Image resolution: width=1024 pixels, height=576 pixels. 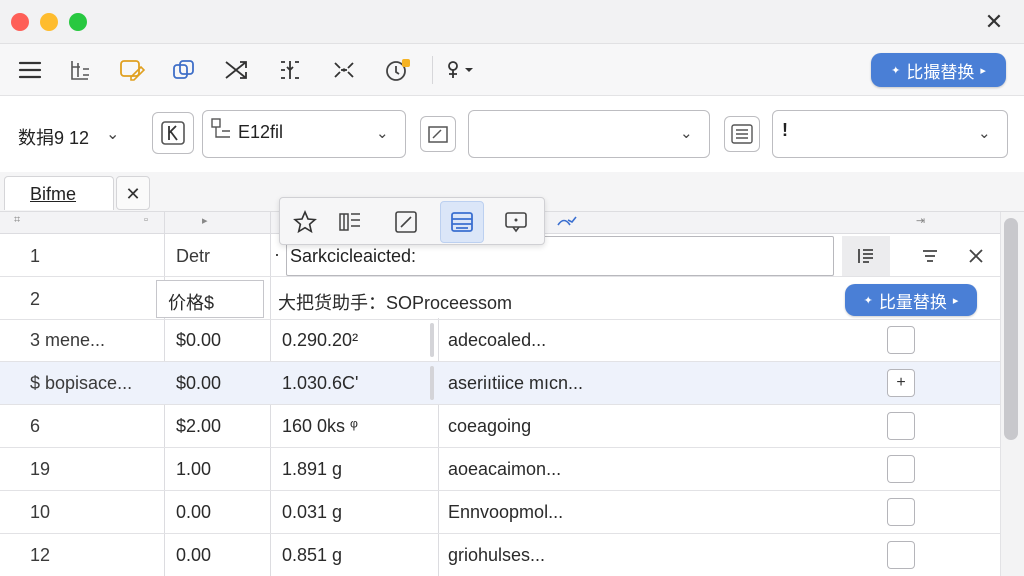 What do you see at coordinates (901, 383) in the screenshot?
I see `row-checkbox: +` at bounding box center [901, 383].